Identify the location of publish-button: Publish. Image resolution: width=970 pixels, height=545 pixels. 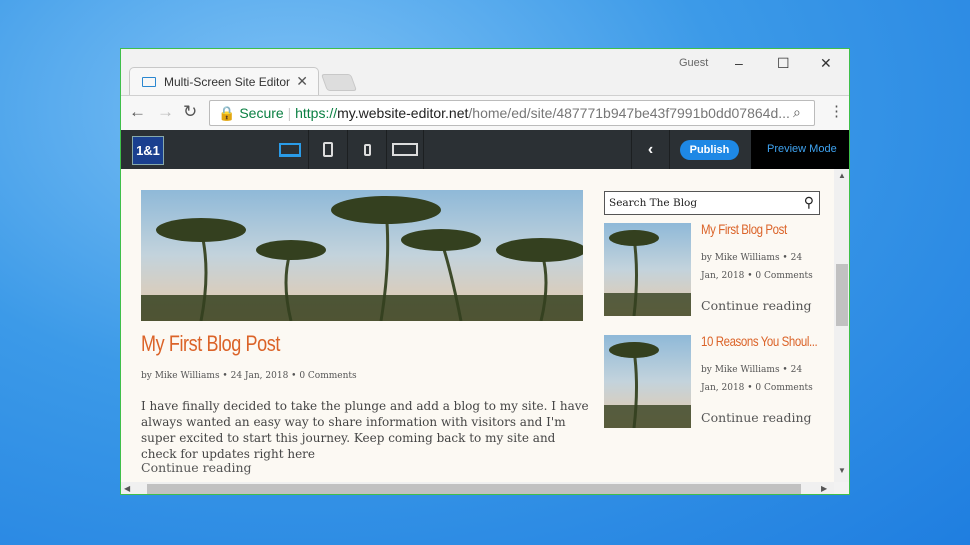
(709, 150).